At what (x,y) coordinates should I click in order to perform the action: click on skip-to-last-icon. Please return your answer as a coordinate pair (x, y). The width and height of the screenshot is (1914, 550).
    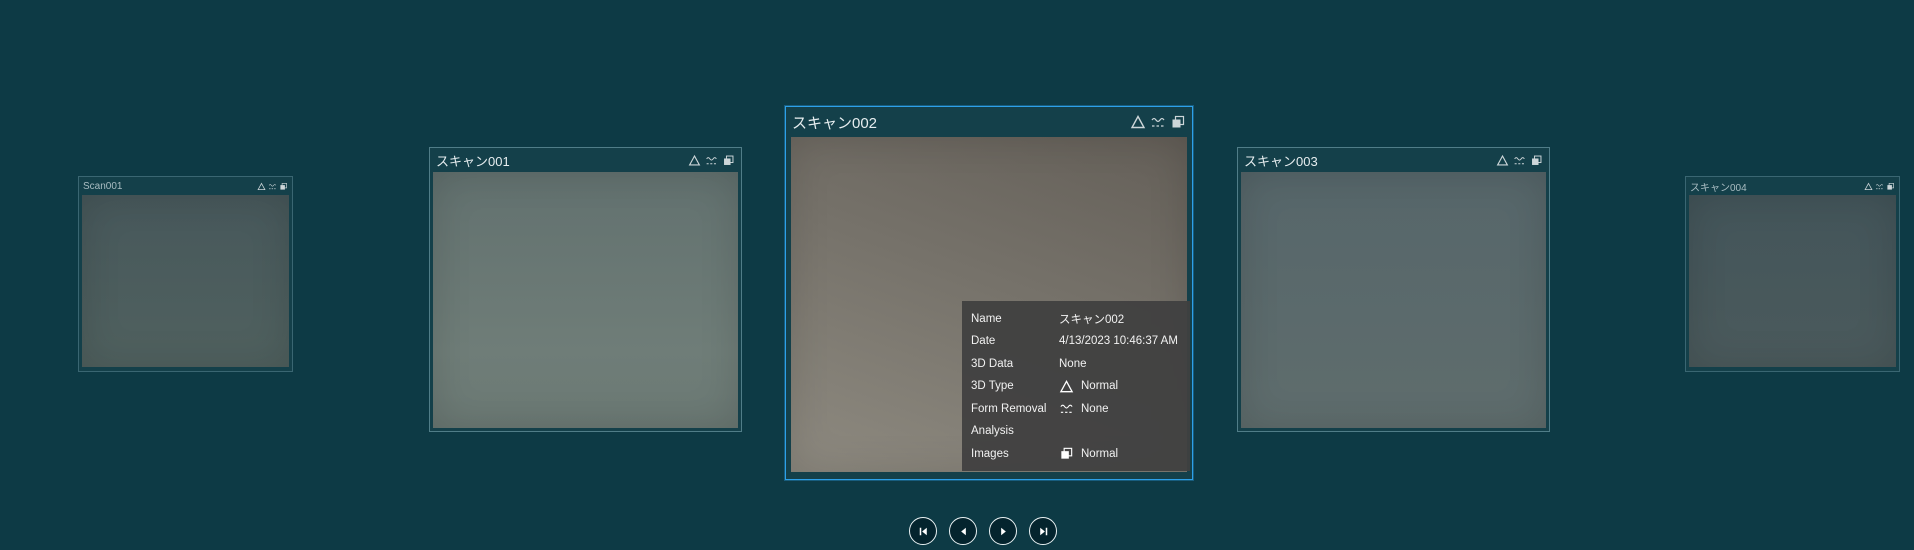
    Looking at the image, I should click on (1043, 531).